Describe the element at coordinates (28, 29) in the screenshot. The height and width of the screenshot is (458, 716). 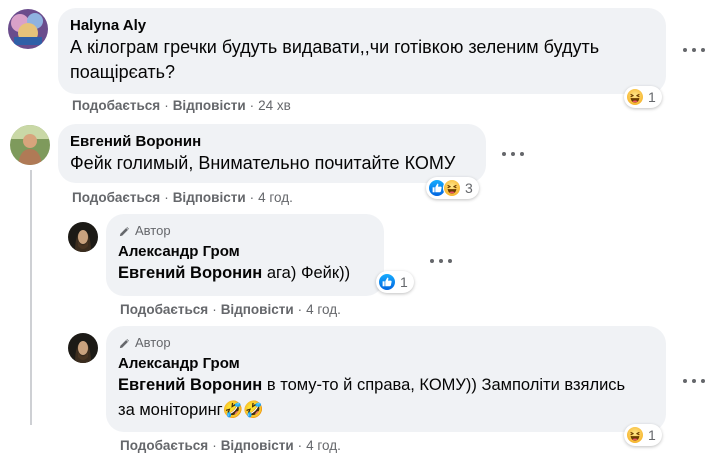
I see `avatar-halyna-aly` at that location.